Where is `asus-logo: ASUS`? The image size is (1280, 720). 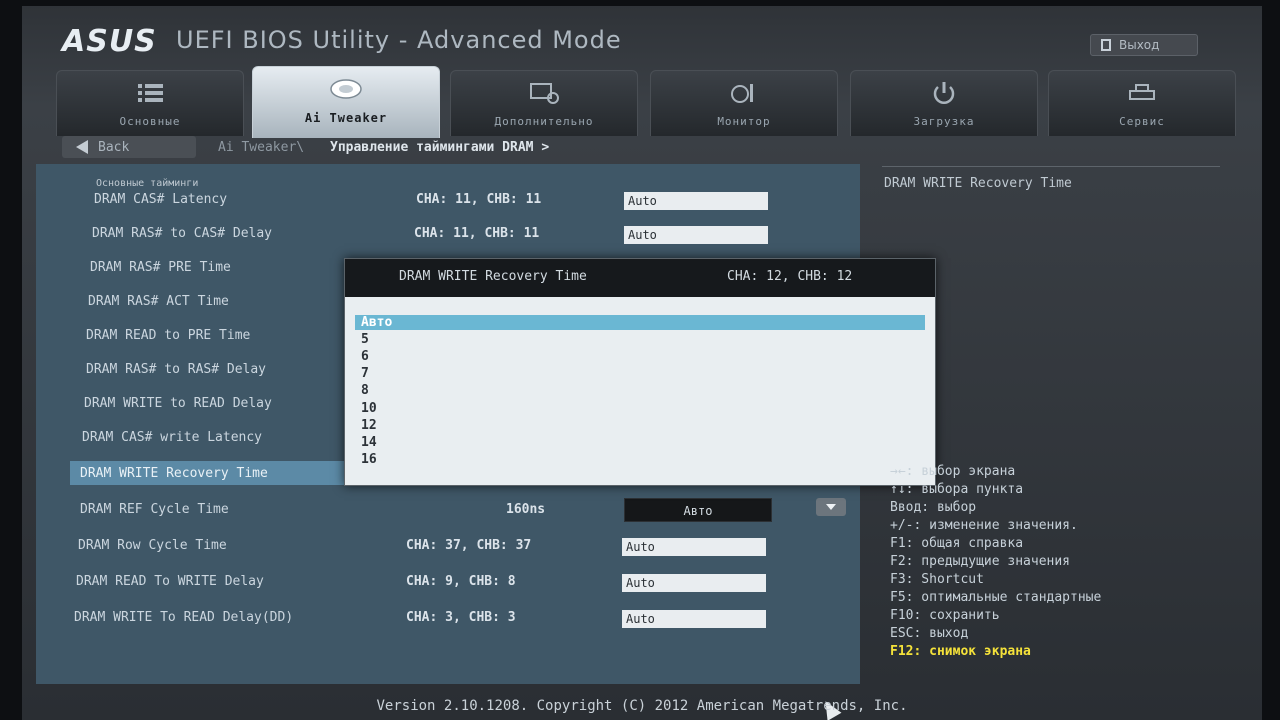
asus-logo: ASUS is located at coordinates (109, 41).